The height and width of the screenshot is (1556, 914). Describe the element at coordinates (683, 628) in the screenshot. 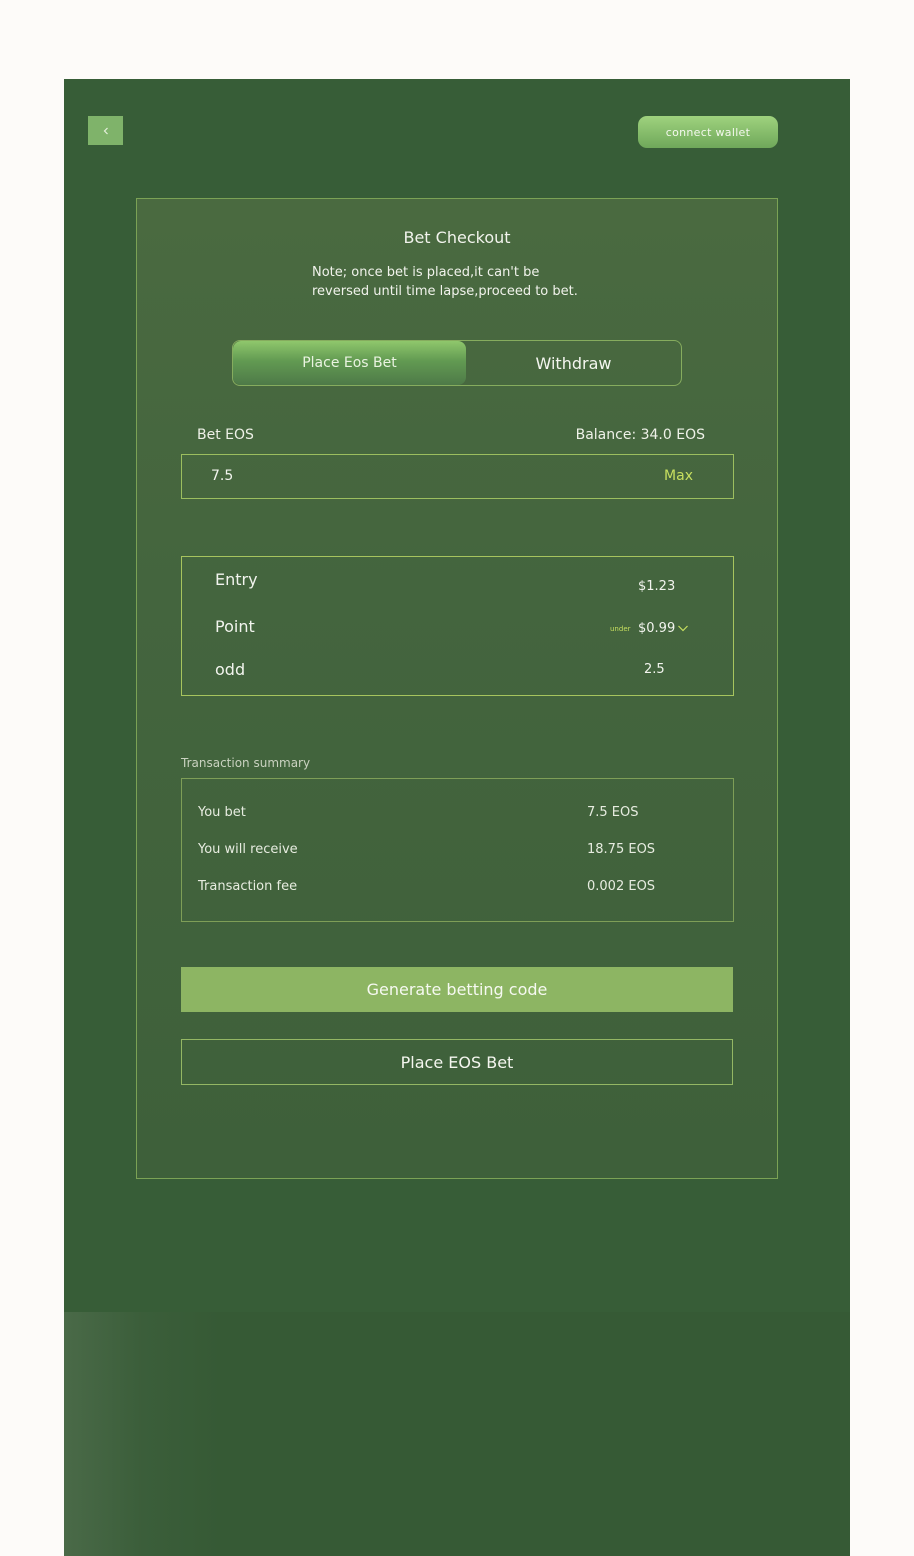

I see `chevron-down-icon` at that location.